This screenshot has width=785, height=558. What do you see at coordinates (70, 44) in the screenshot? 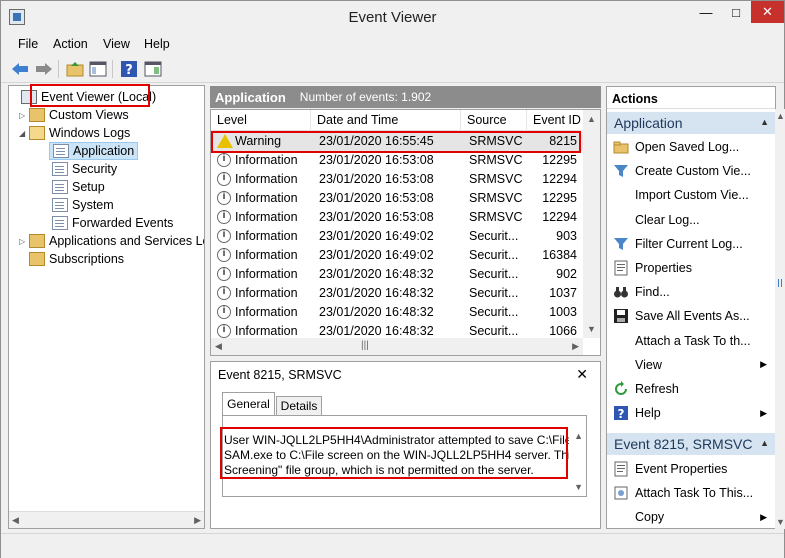
I see `menu-action: Action` at bounding box center [70, 44].